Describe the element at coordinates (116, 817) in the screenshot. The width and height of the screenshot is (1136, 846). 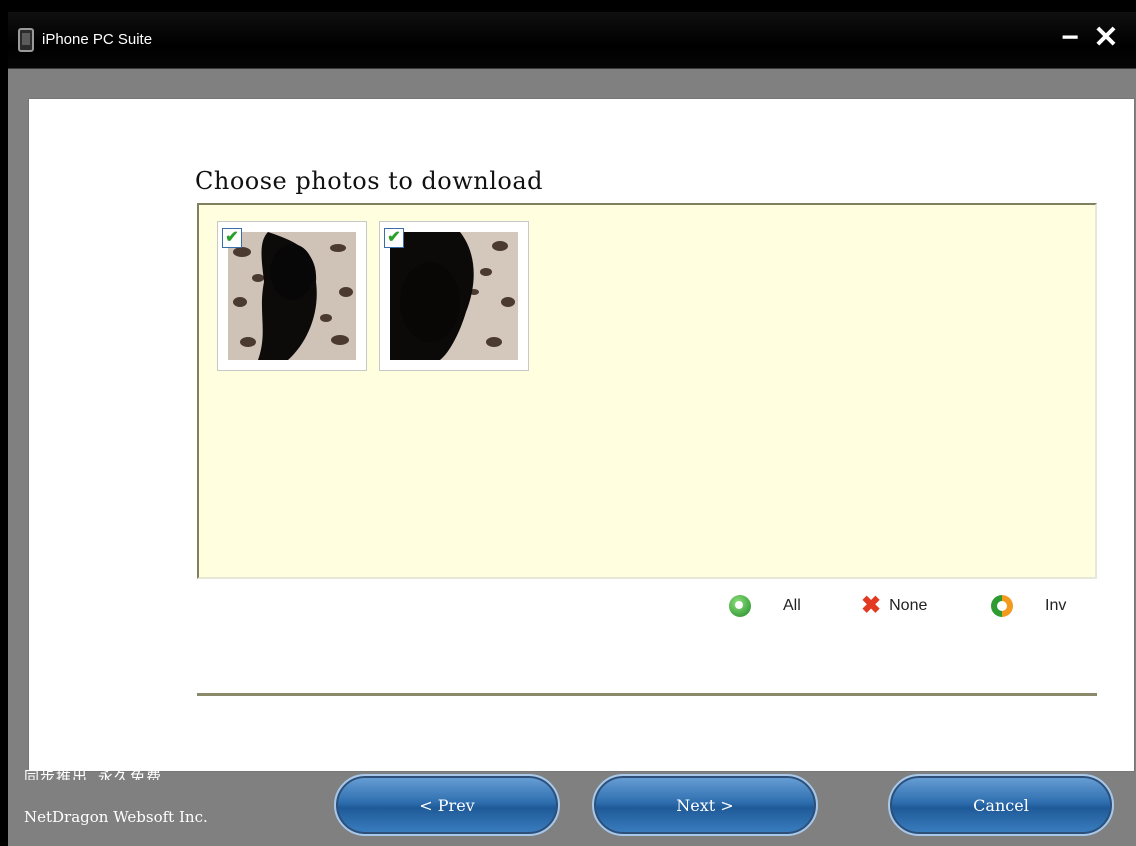
I see `company-name: NetDragon Websoft Inc.` at that location.